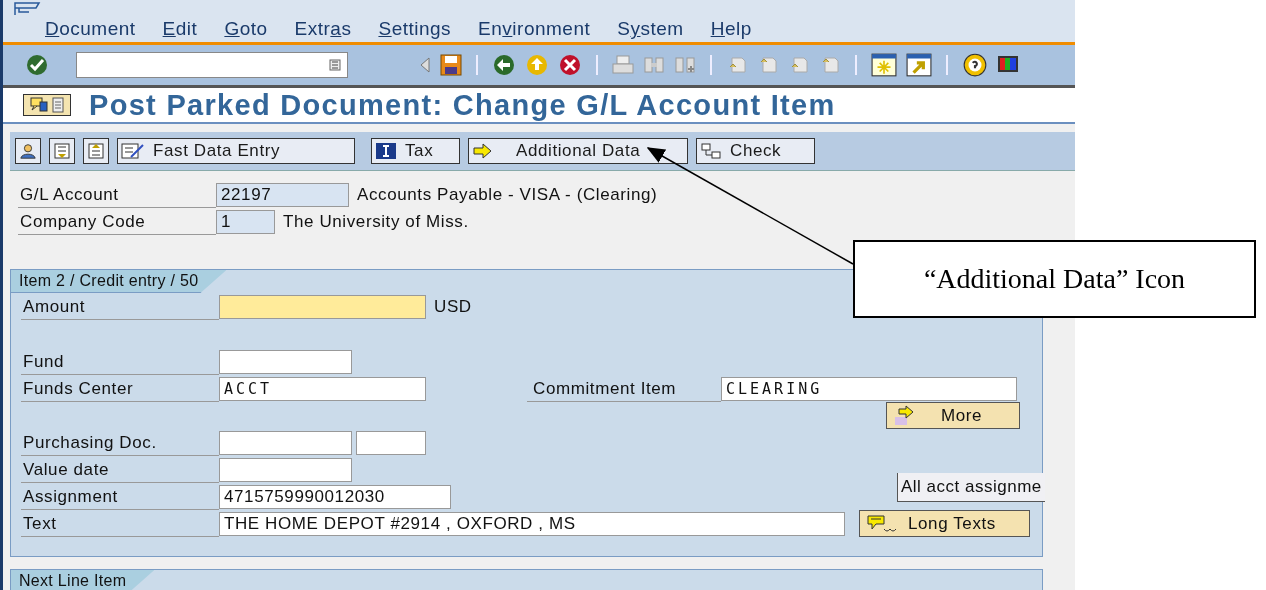 Image resolution: width=1266 pixels, height=590 pixels. What do you see at coordinates (236, 151) in the screenshot?
I see `toolbar-button: Fast Data Entry` at bounding box center [236, 151].